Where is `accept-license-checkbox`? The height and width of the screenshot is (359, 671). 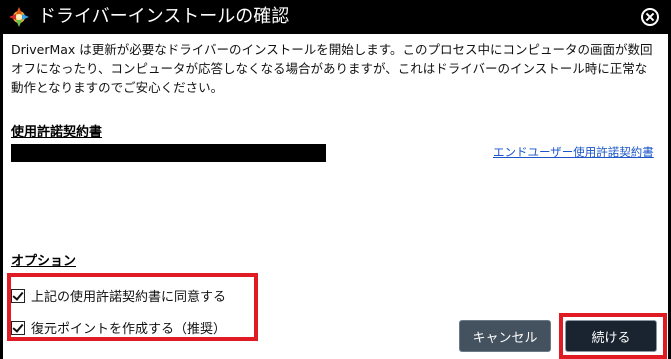
accept-license-checkbox is located at coordinates (18, 295).